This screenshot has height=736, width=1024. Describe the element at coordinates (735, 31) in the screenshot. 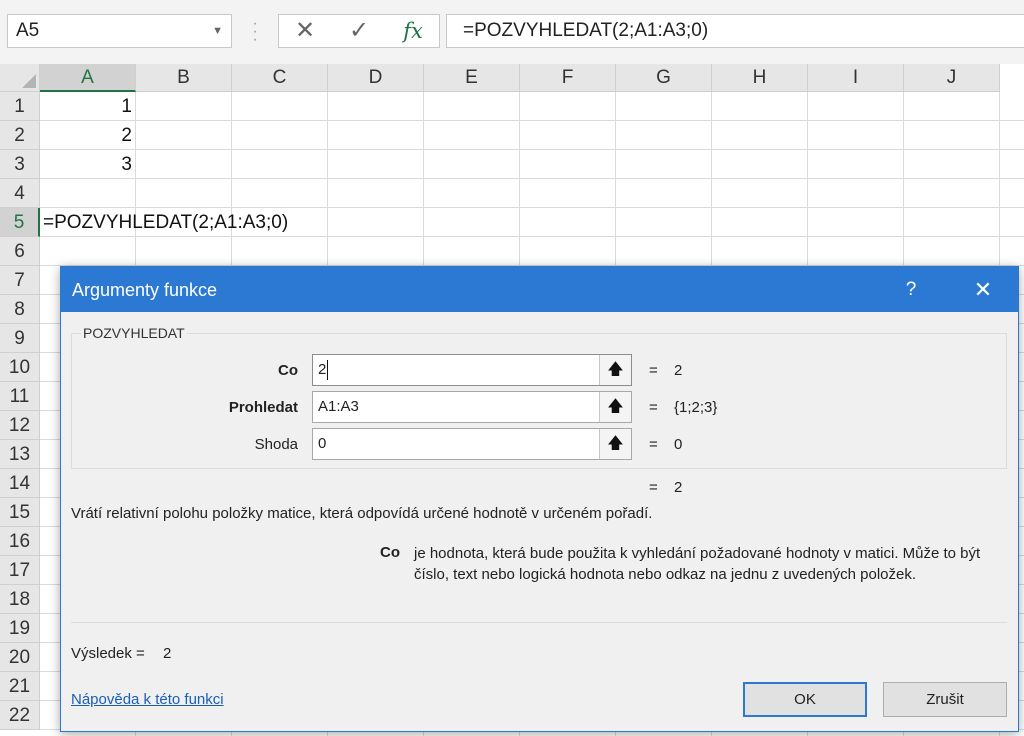

I see `formula-input: =POZVYHLEDAT(2;A1:A3;0)` at that location.